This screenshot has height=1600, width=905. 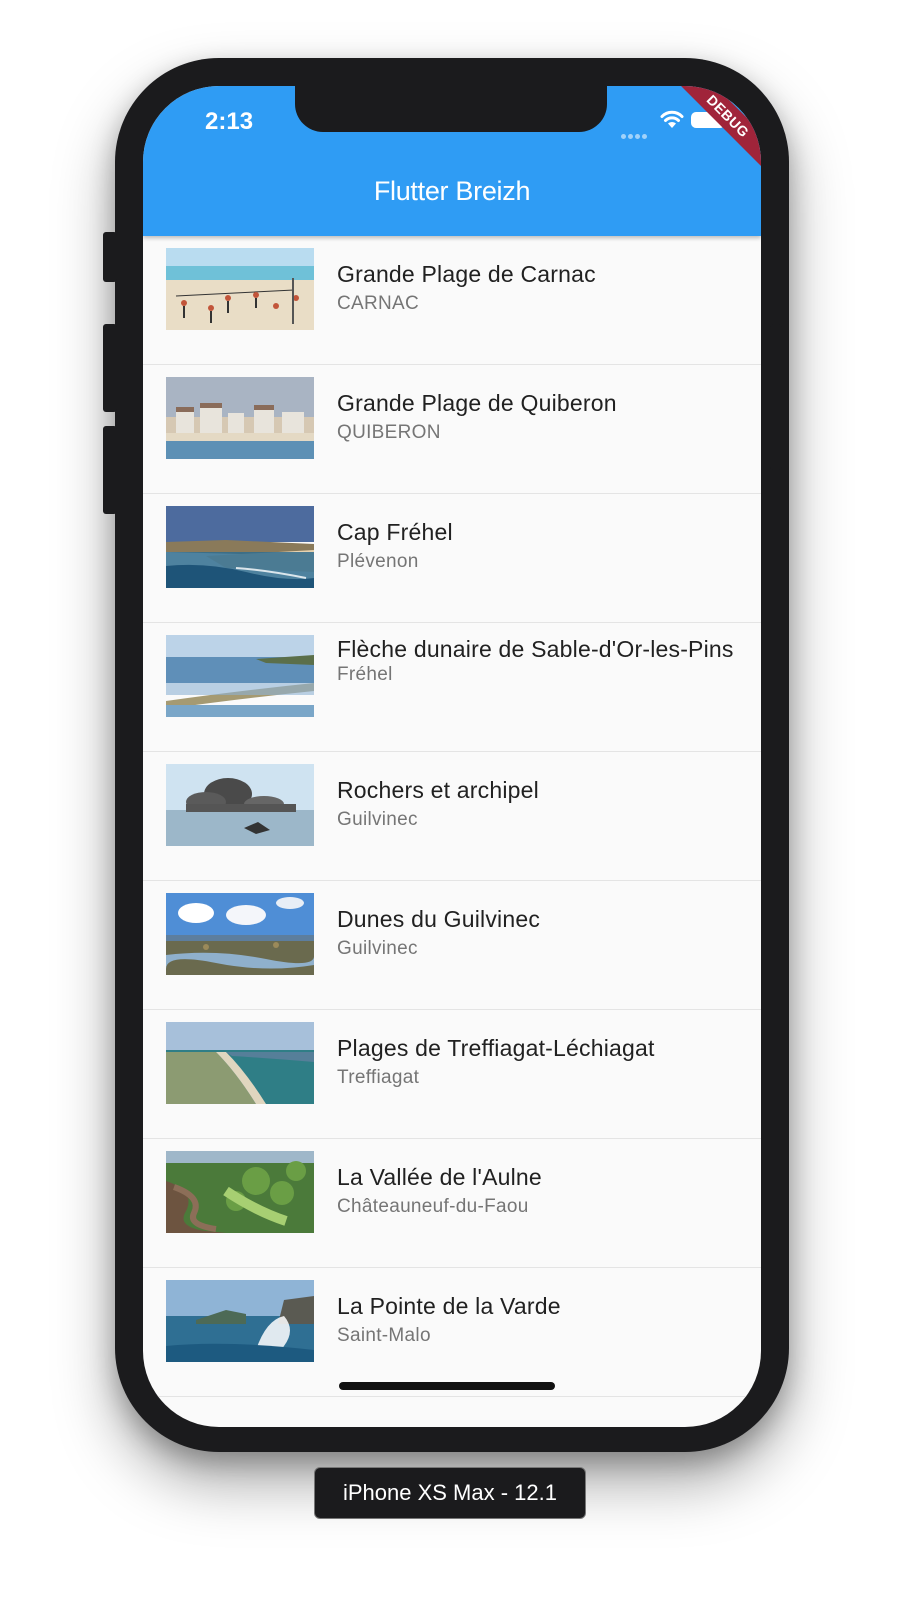 I want to click on place-title: Grande Plage de Carnac, so click(x=466, y=274).